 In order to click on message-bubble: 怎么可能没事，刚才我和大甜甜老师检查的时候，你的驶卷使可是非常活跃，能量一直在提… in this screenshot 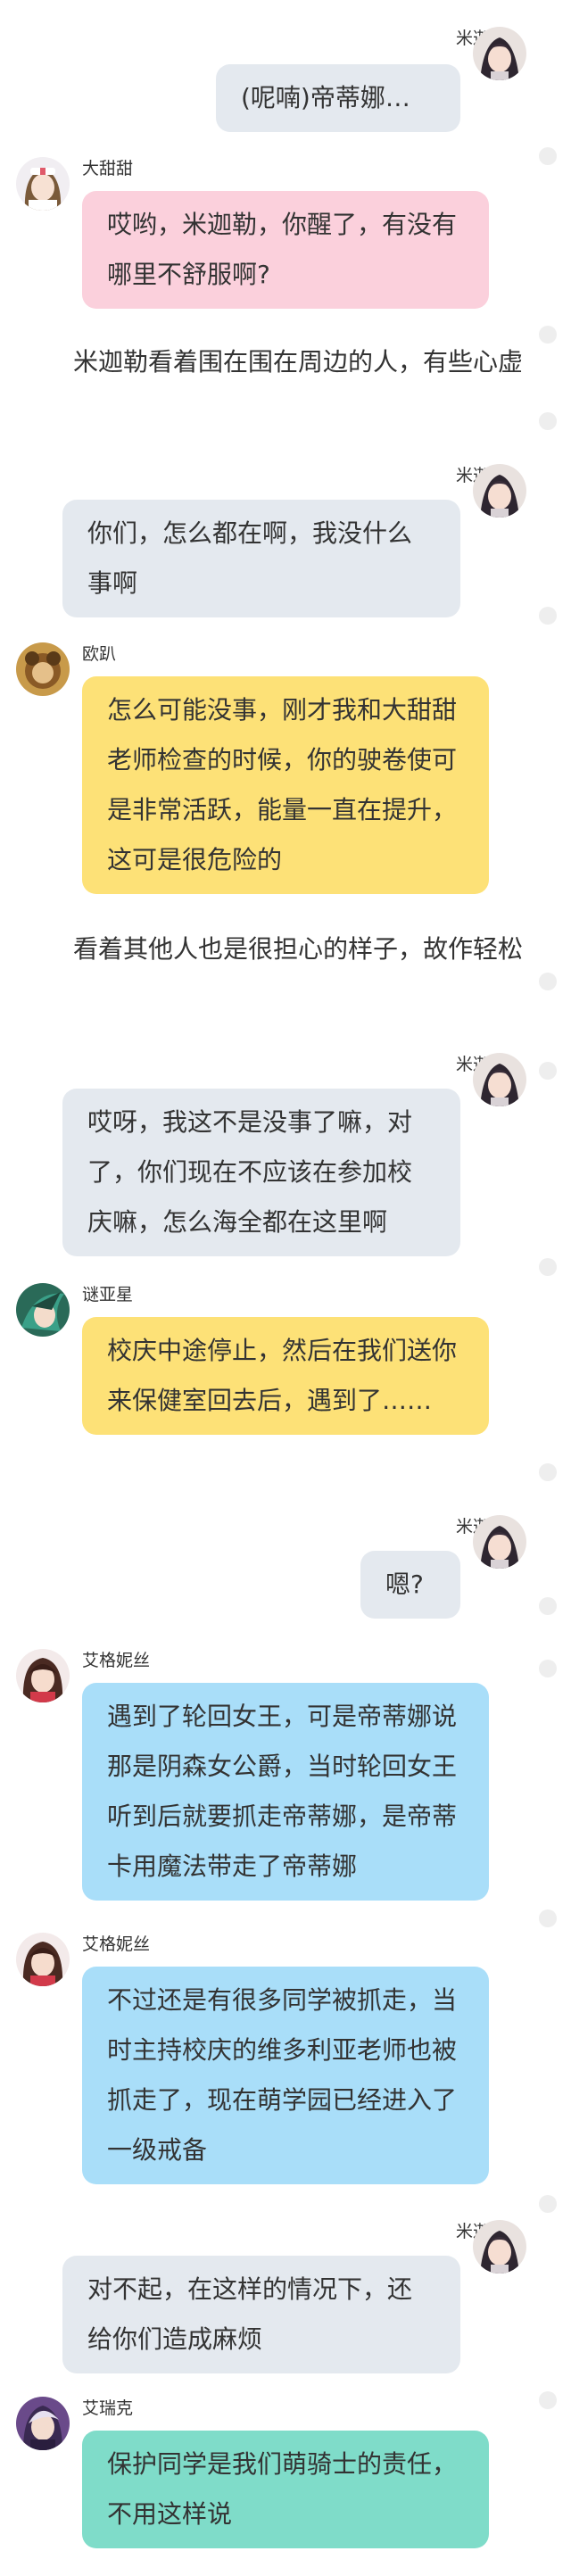, I will do `click(285, 785)`.